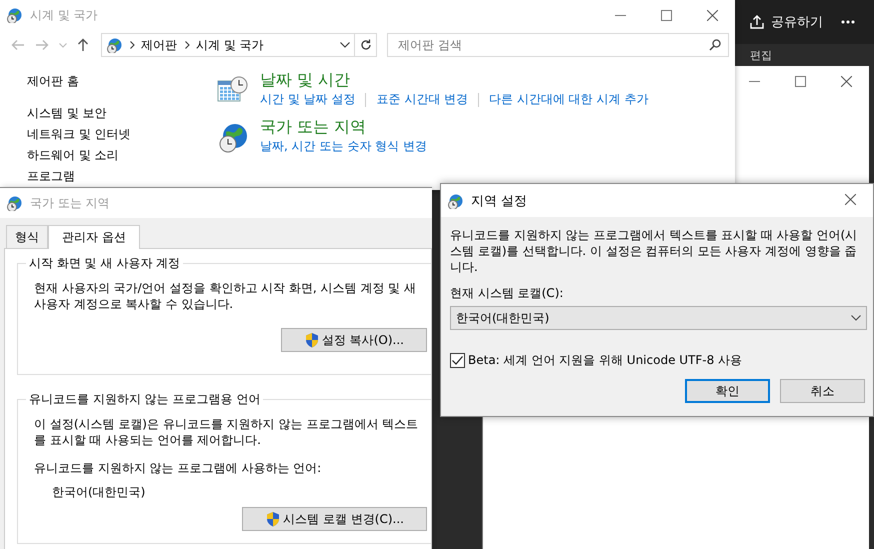  What do you see at coordinates (715, 45) in the screenshot?
I see `search-icon` at bounding box center [715, 45].